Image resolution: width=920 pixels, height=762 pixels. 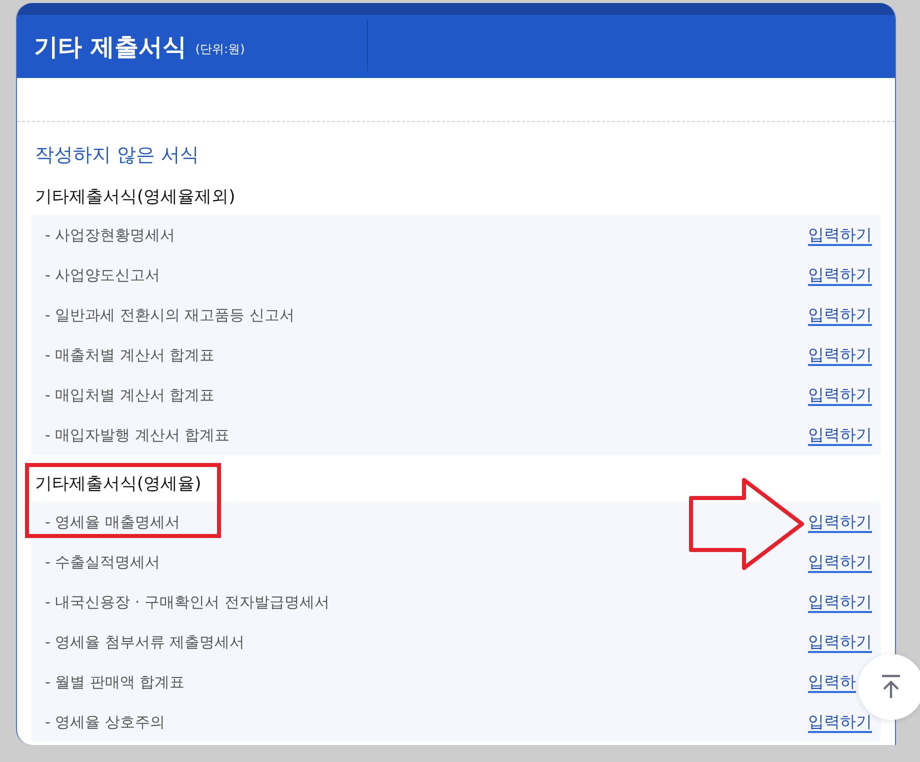 I want to click on form-name: - 매입자발행 계산서 합계표, so click(x=137, y=435).